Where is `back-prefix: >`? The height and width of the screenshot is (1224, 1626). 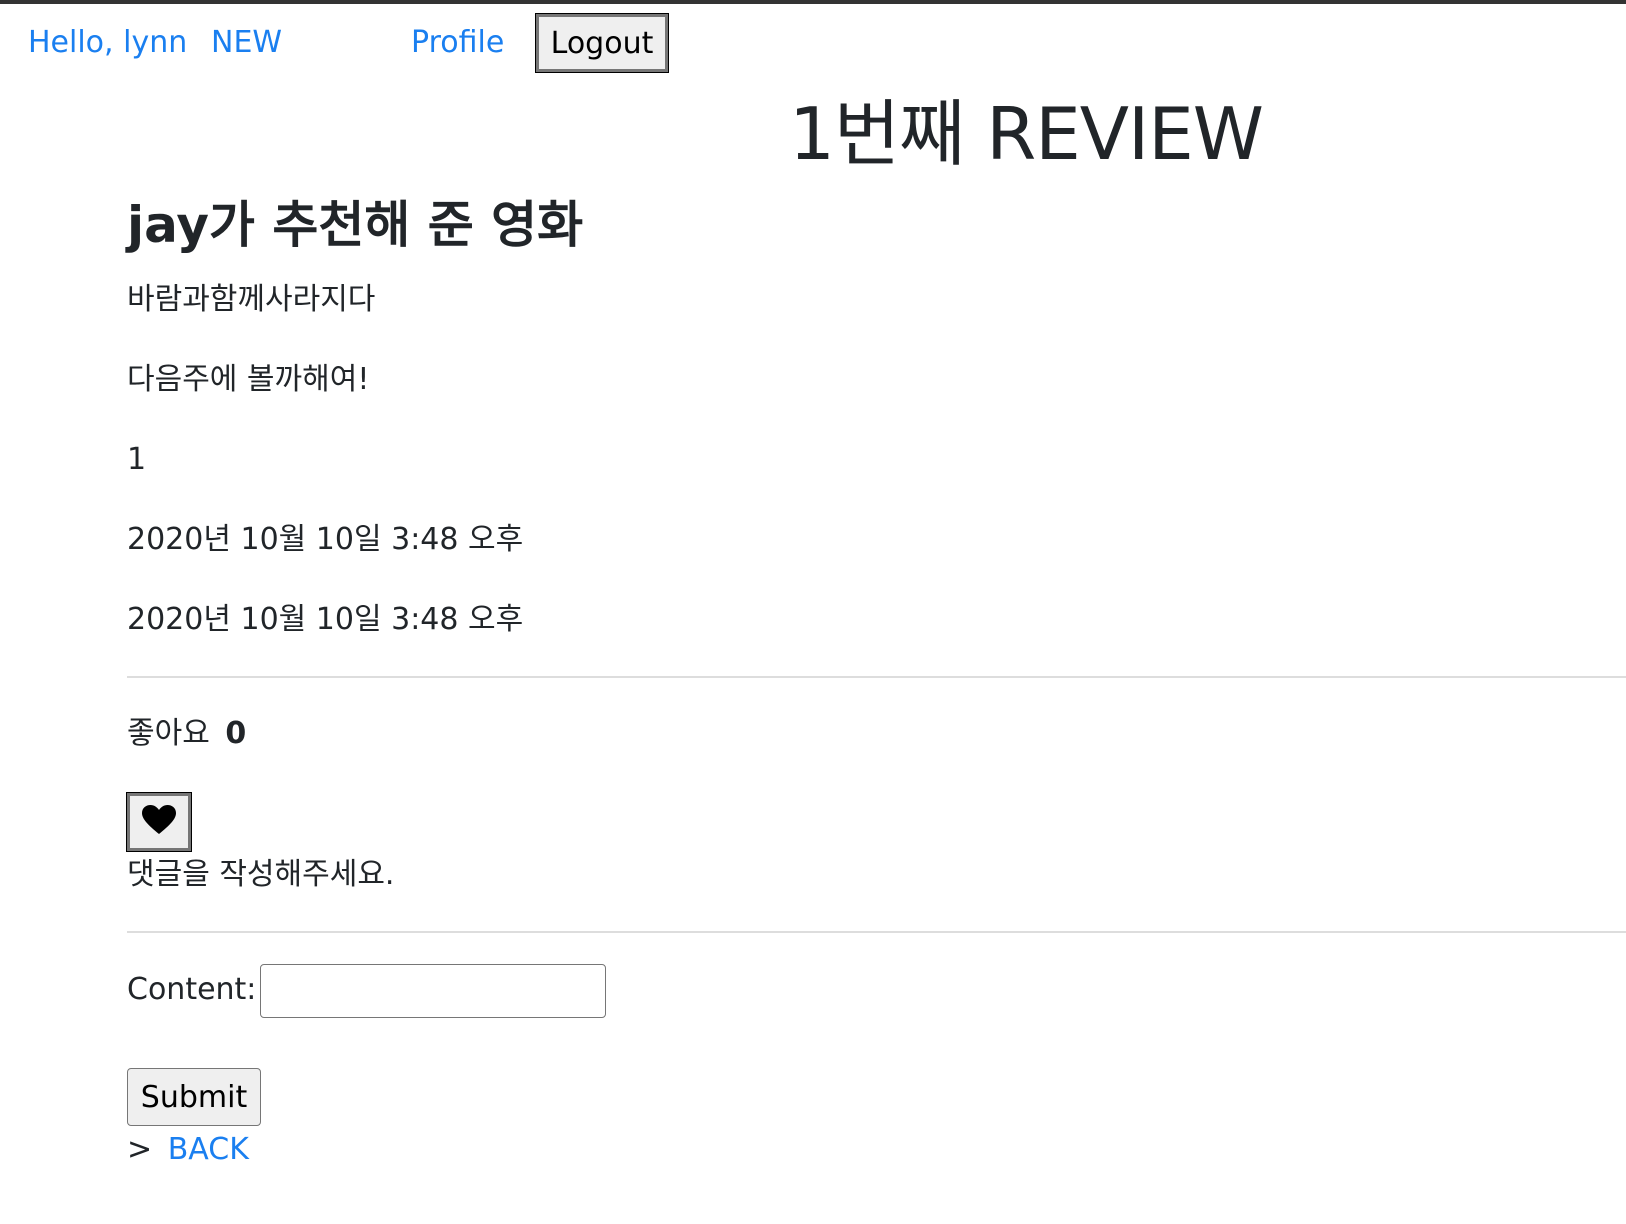
back-prefix: > is located at coordinates (140, 1149).